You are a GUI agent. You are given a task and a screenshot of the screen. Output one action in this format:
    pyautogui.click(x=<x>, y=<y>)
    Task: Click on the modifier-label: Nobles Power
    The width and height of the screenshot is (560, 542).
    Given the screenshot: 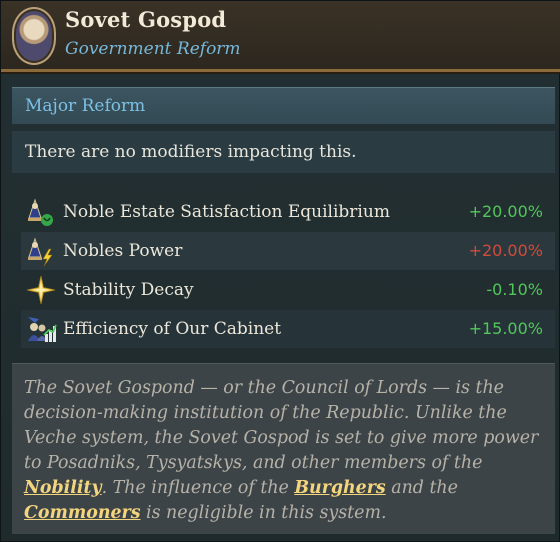 What is the action you would take?
    pyautogui.click(x=123, y=251)
    